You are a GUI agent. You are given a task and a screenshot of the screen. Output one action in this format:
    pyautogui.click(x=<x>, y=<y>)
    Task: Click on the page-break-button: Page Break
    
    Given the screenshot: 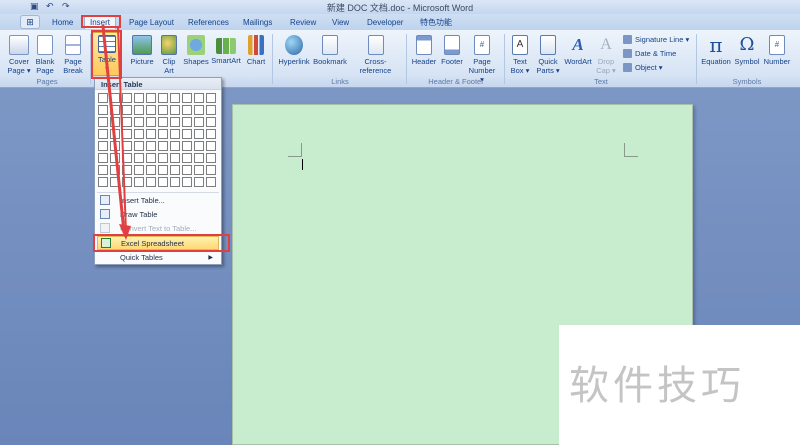 What is the action you would take?
    pyautogui.click(x=73, y=55)
    